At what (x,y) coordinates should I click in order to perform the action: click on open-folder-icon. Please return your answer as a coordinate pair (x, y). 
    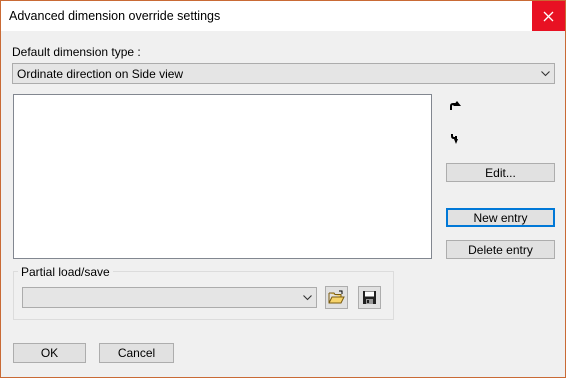
    Looking at the image, I should click on (336, 297).